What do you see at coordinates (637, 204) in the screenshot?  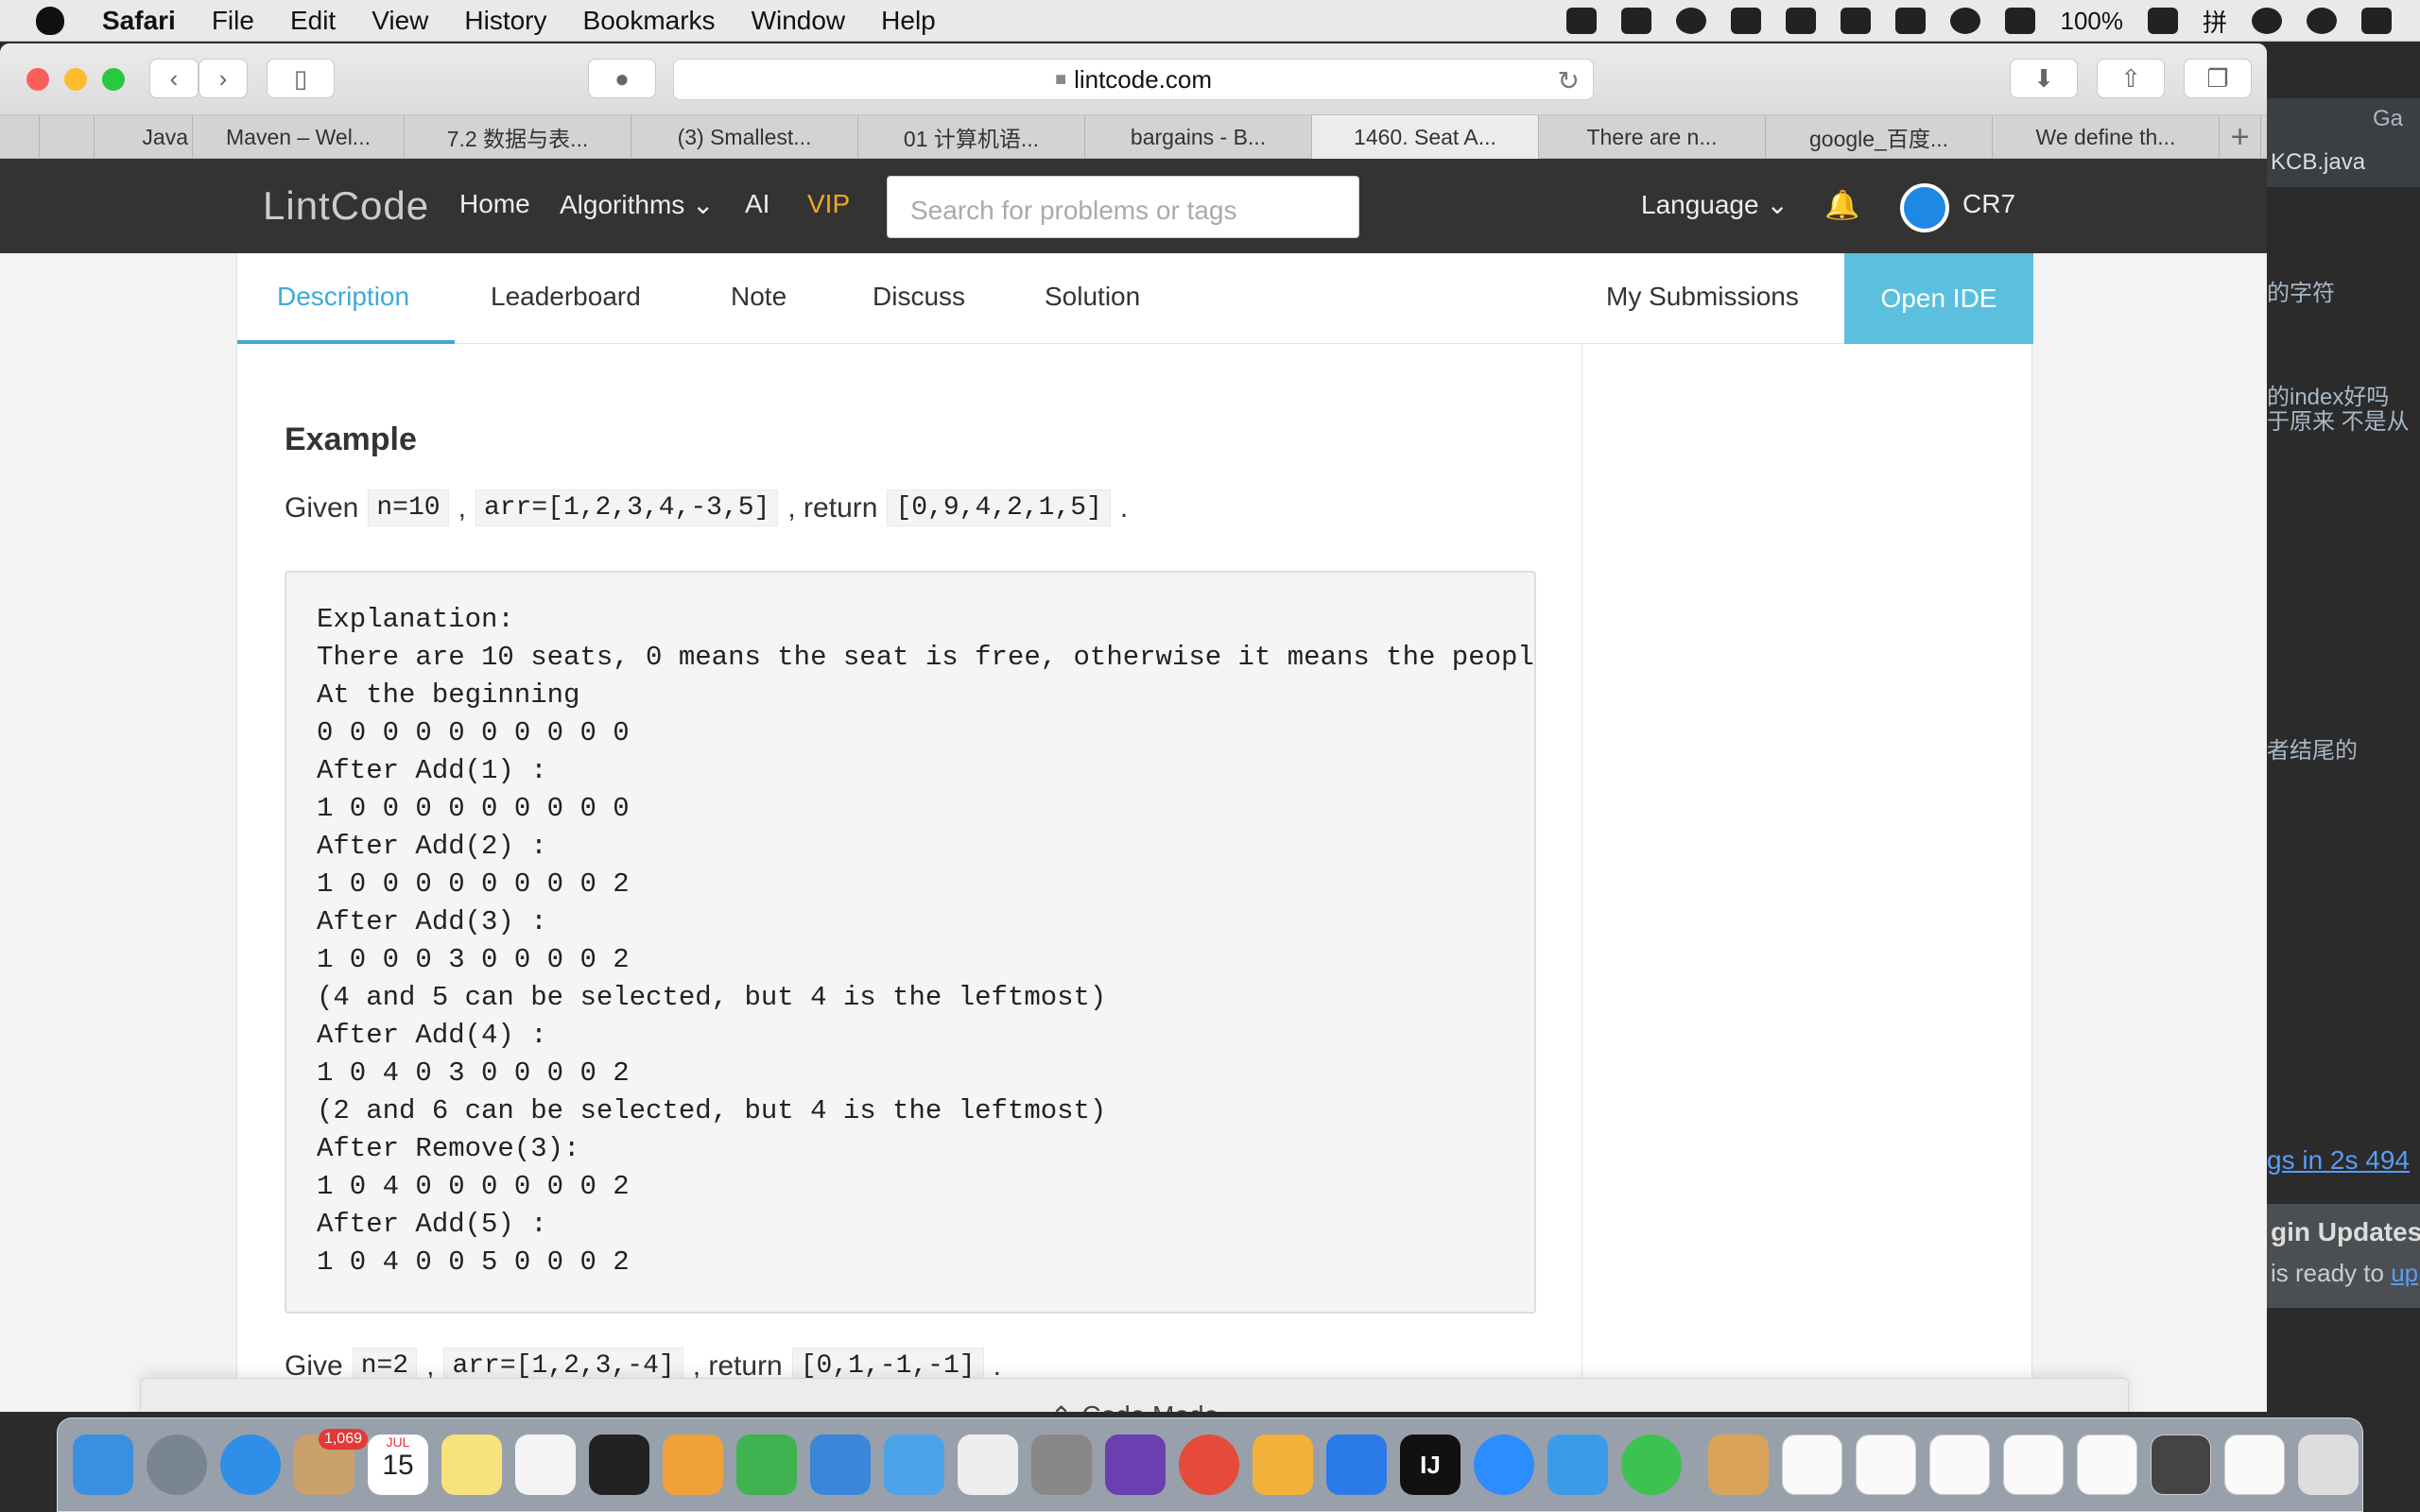 I see `nav-algorithms: Algorithms ⌄` at bounding box center [637, 204].